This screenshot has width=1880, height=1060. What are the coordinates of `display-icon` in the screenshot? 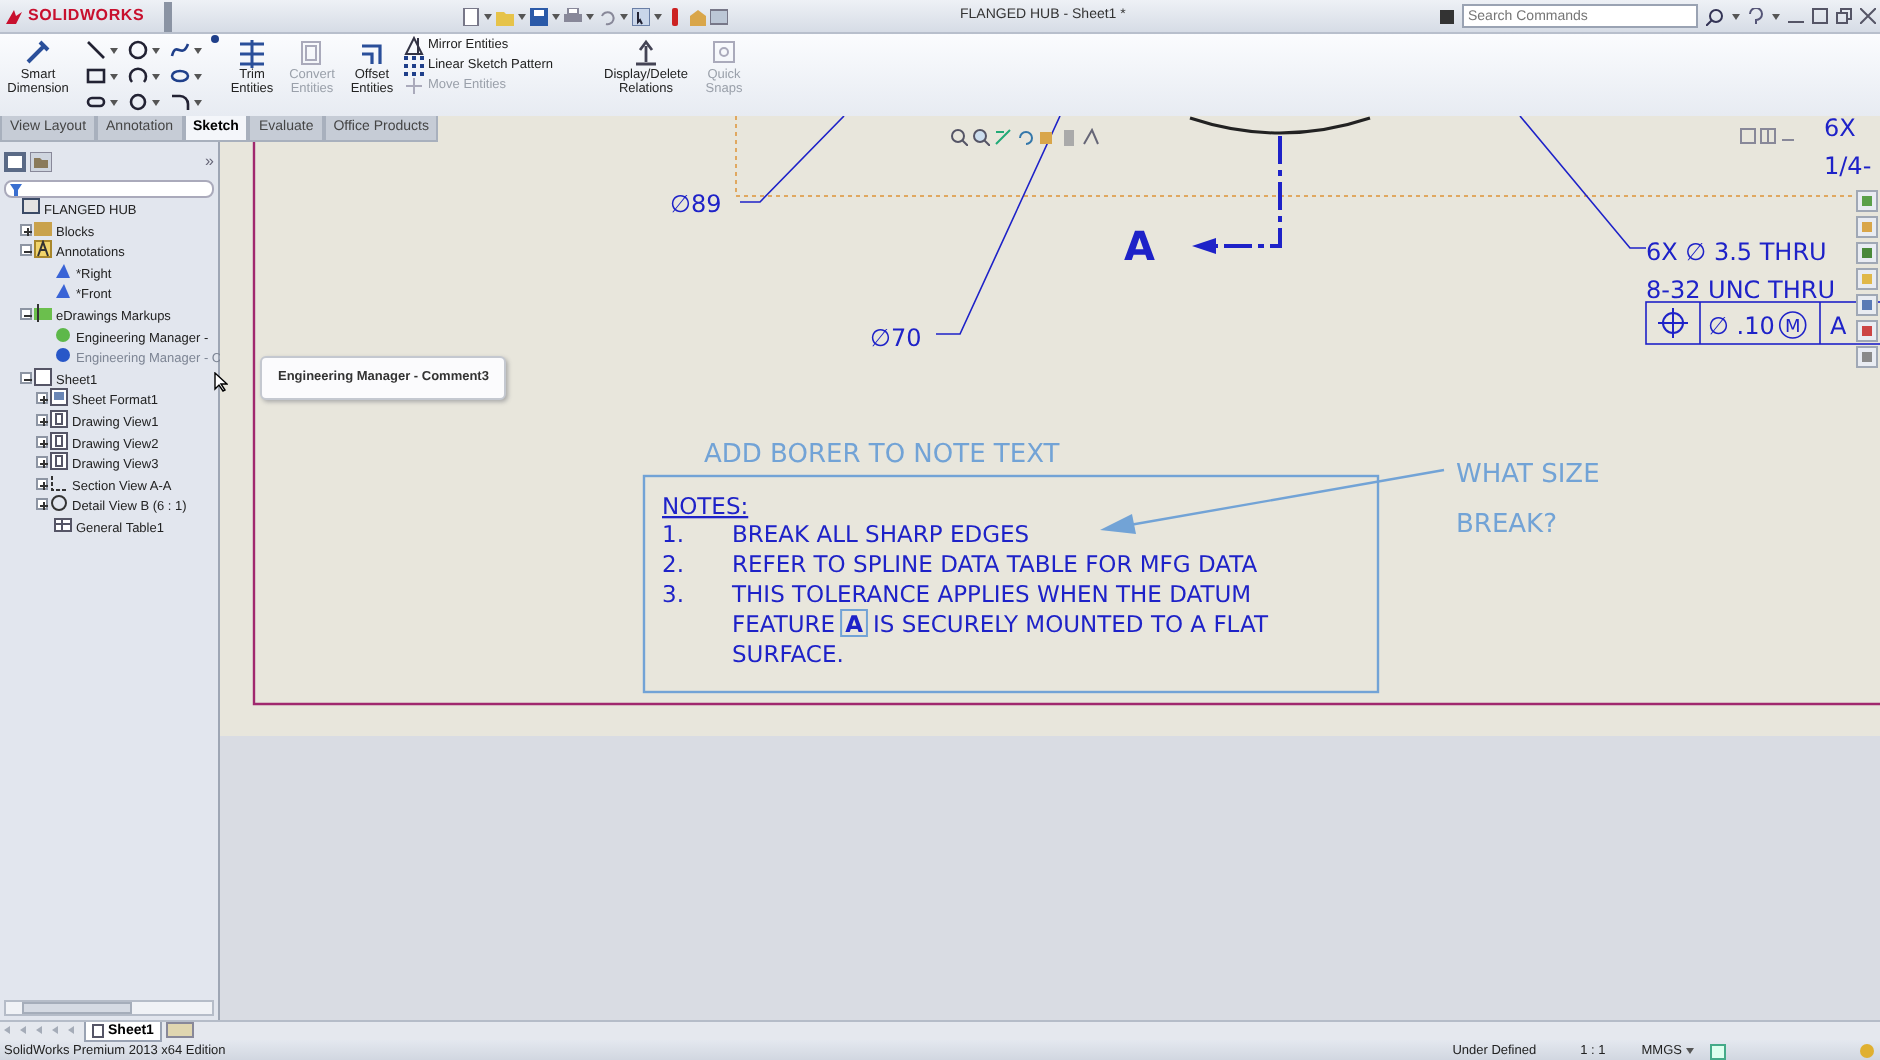 It's located at (719, 16).